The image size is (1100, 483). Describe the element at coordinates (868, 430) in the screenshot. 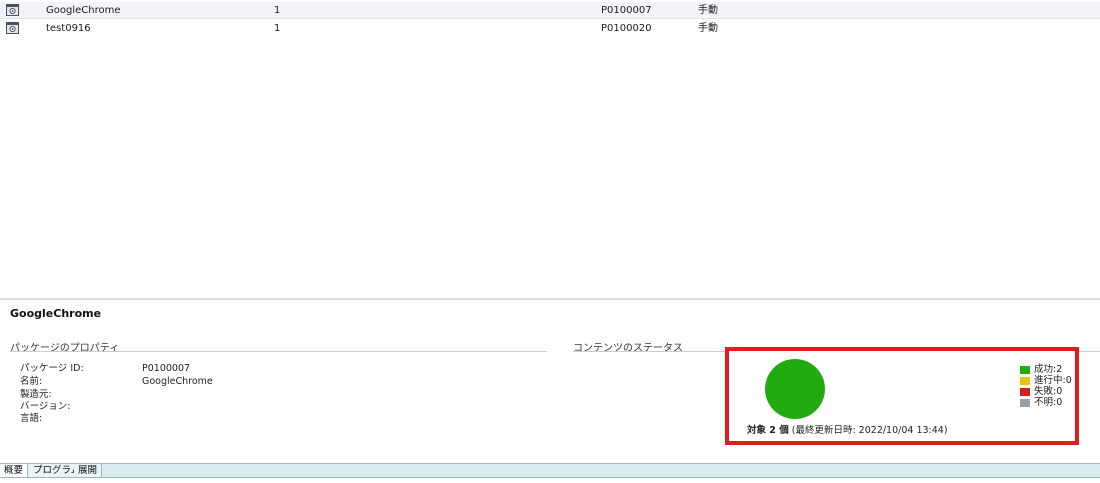

I see `last-updated: (最終更新日時: 2022/10/04 13:44)` at that location.